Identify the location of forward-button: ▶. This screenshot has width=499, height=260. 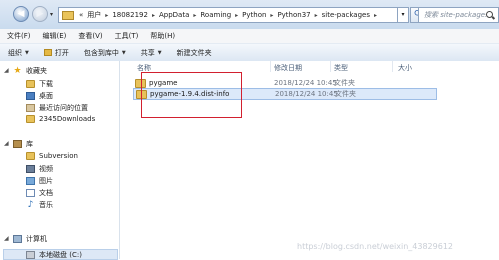
(40, 14).